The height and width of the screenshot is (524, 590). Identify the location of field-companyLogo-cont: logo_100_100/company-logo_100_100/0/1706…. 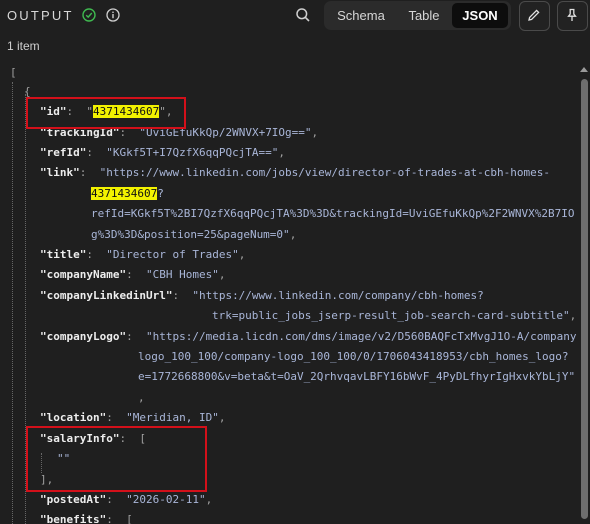
(353, 356).